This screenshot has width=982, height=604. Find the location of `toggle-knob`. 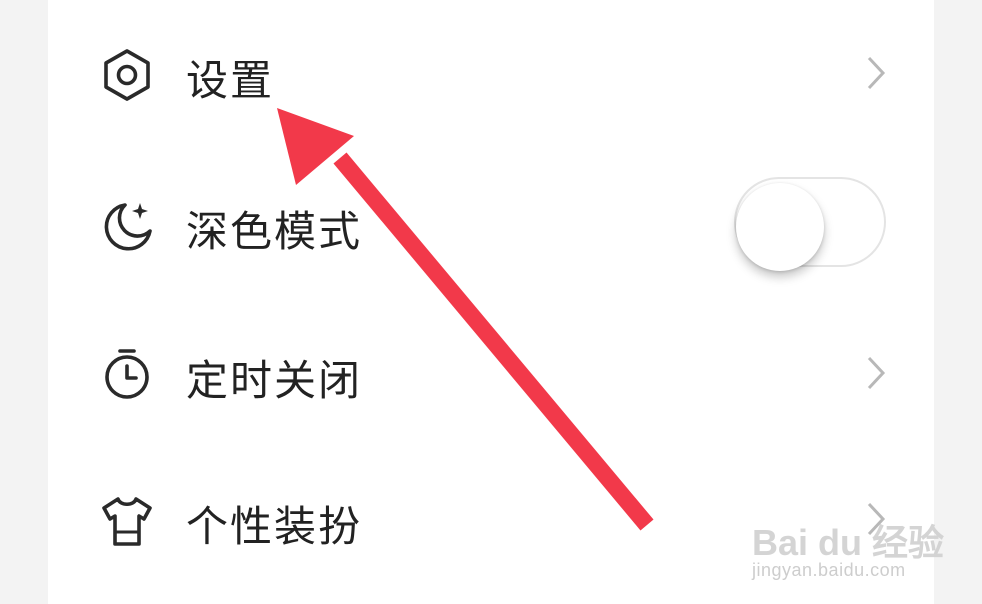

toggle-knob is located at coordinates (780, 227).